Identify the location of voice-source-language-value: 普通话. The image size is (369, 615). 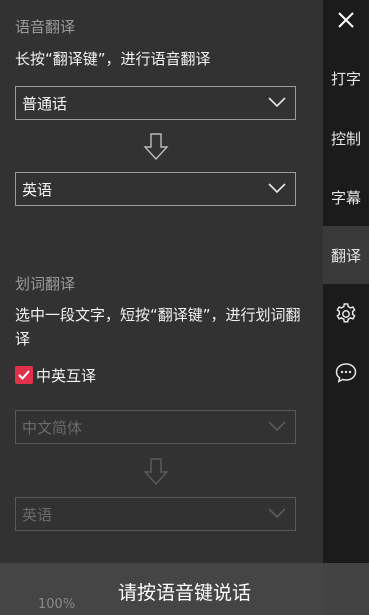
(45, 103).